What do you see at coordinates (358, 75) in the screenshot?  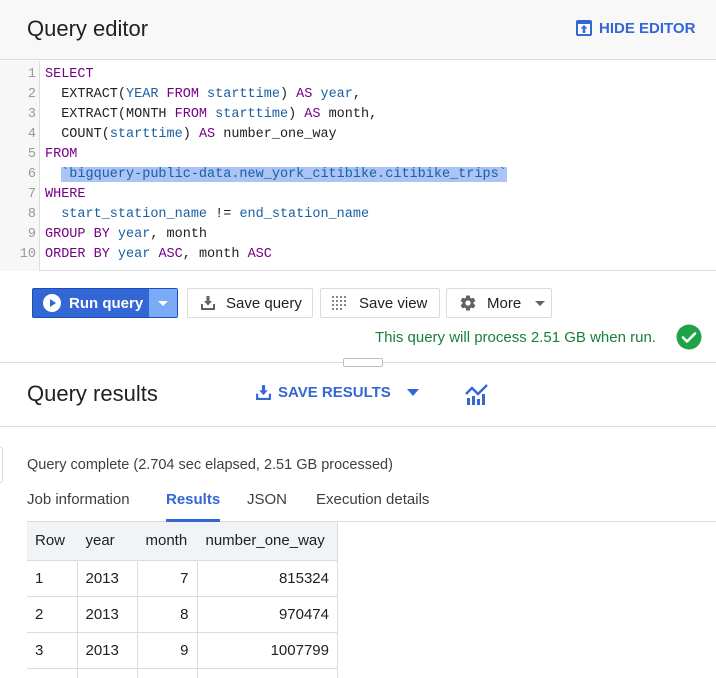 I see `code-line: 1 SELECT` at bounding box center [358, 75].